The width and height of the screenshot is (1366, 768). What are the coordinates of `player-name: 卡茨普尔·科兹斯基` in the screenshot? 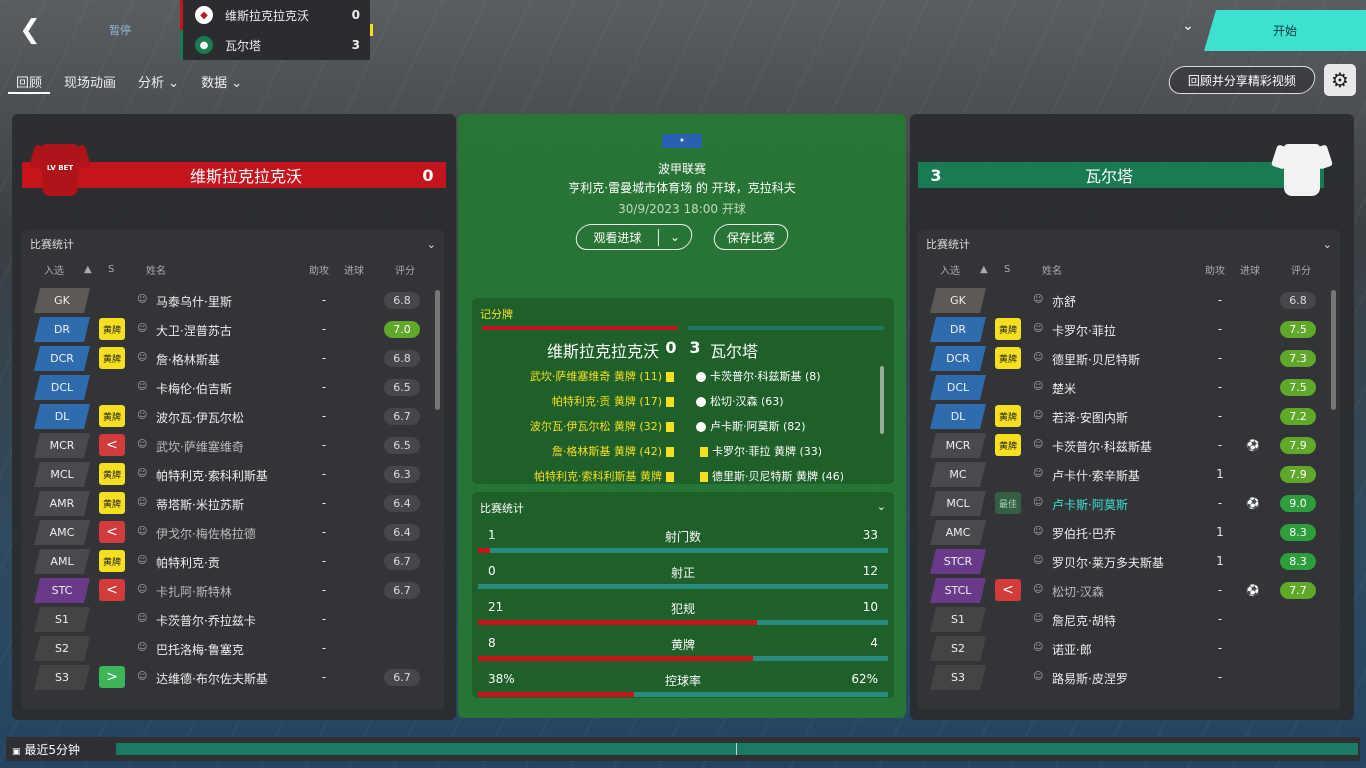 It's located at (1102, 446).